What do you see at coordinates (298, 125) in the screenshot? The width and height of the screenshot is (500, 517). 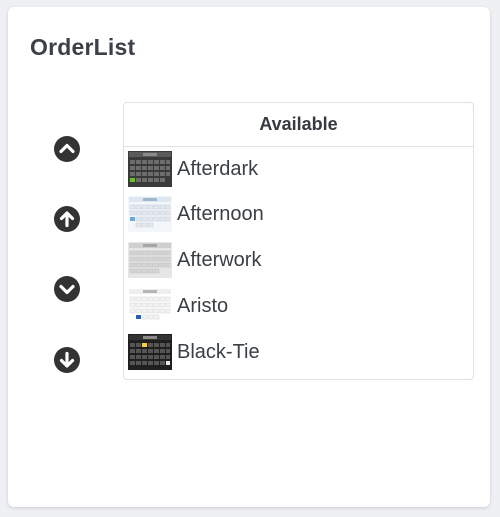 I see `list-header: Available` at bounding box center [298, 125].